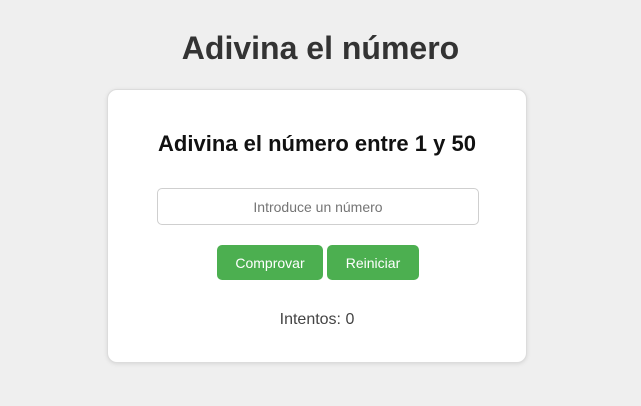 Image resolution: width=641 pixels, height=406 pixels. What do you see at coordinates (318, 206) in the screenshot?
I see `number-input` at bounding box center [318, 206].